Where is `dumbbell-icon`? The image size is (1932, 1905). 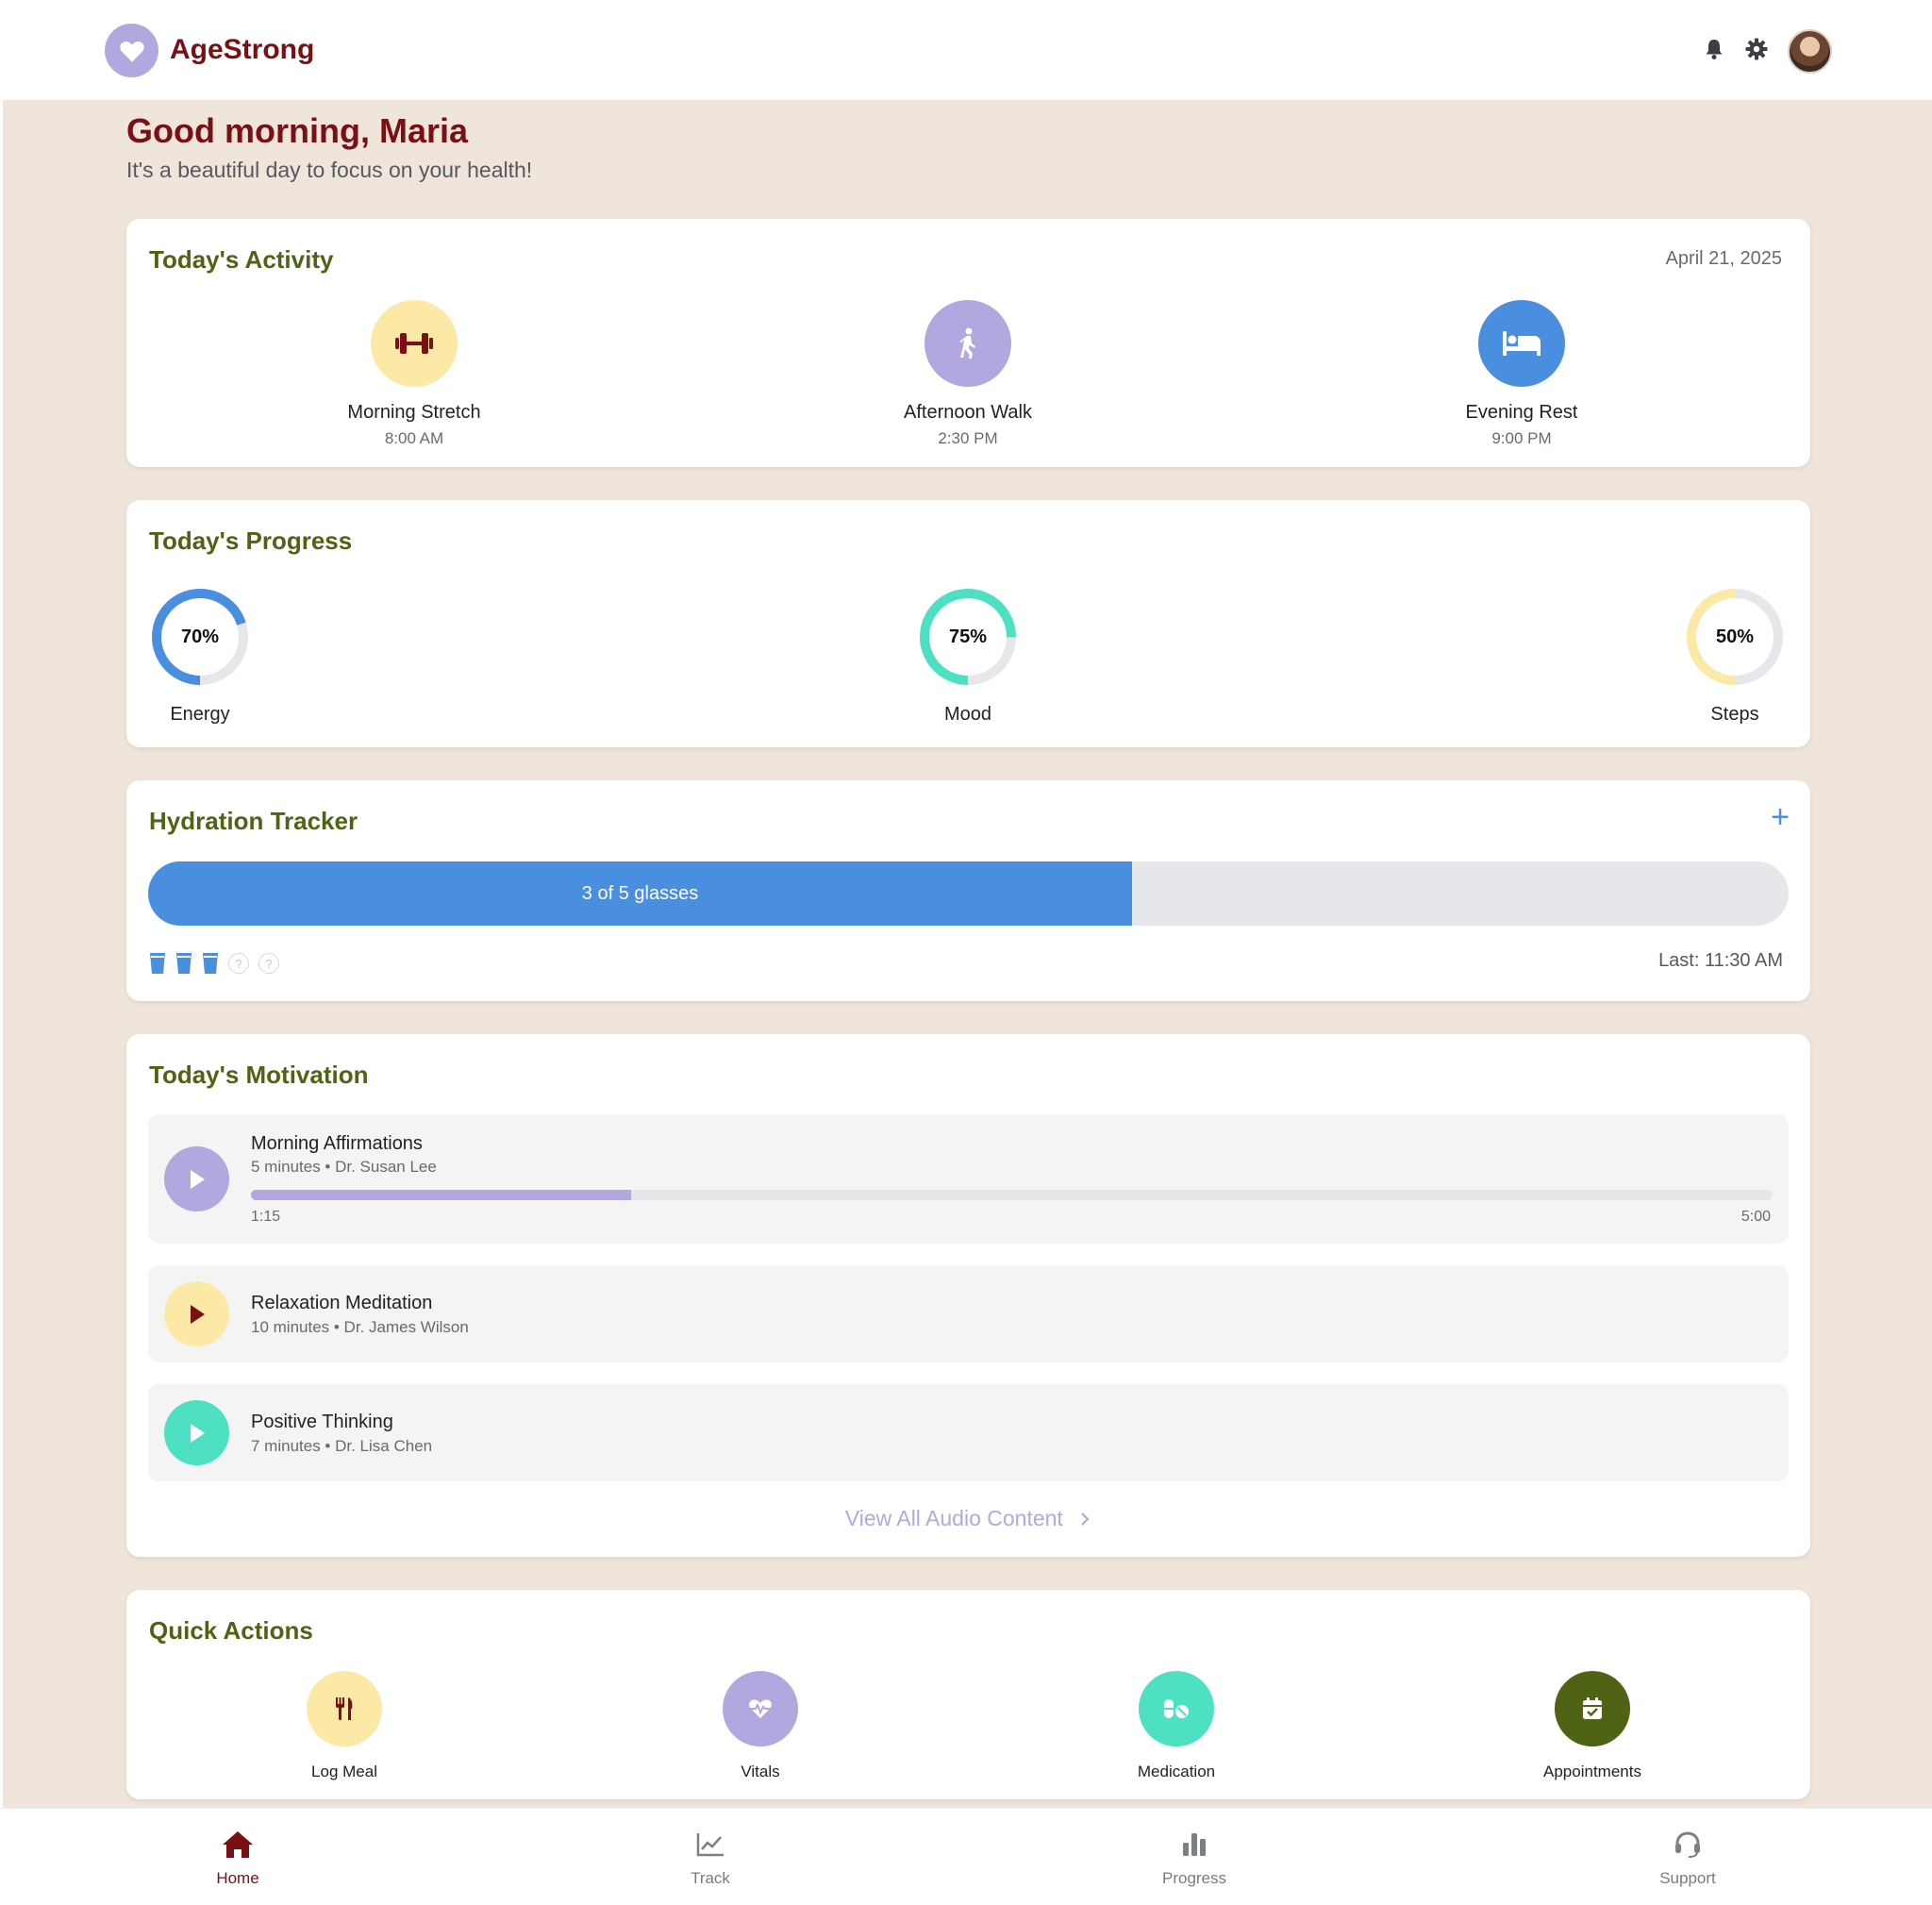 dumbbell-icon is located at coordinates (415, 343).